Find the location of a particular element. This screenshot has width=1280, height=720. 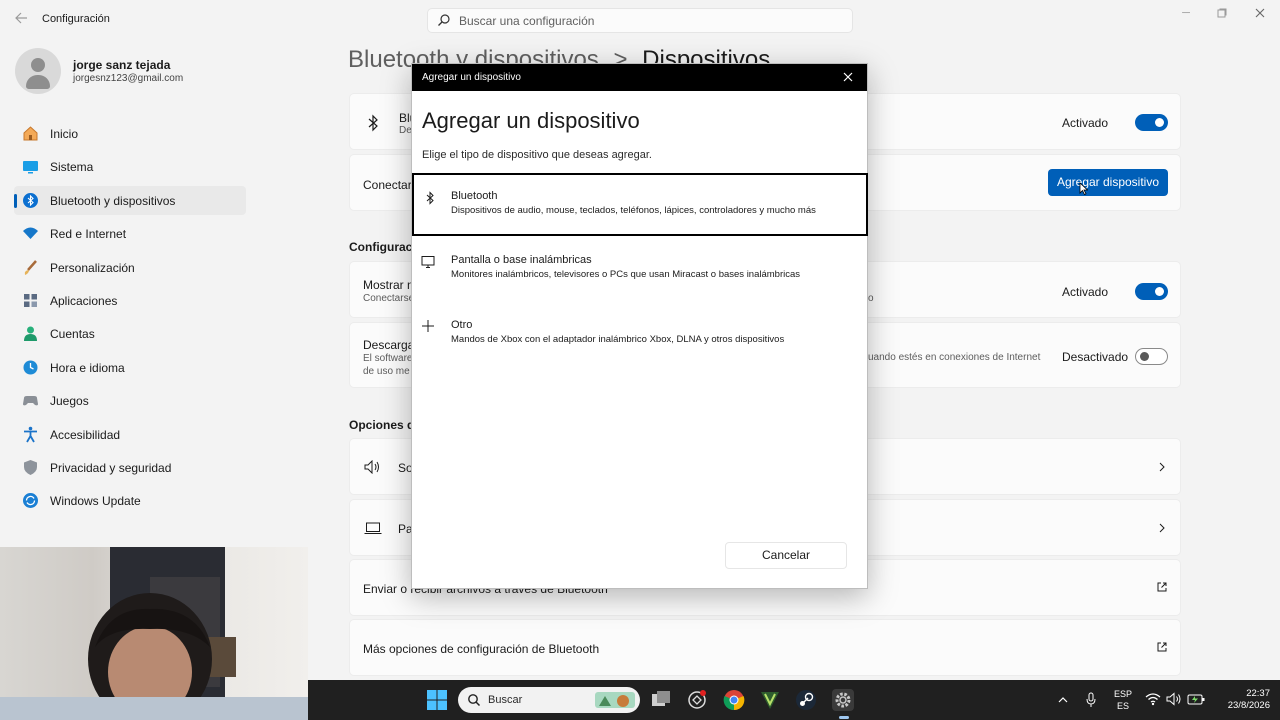

settings-gear-icon is located at coordinates (843, 700).